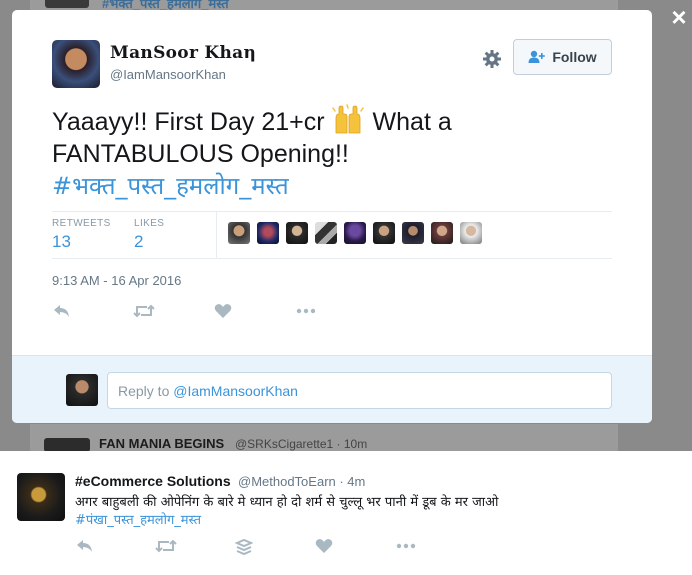  I want to click on raised-hands-emoji, so click(348, 119).